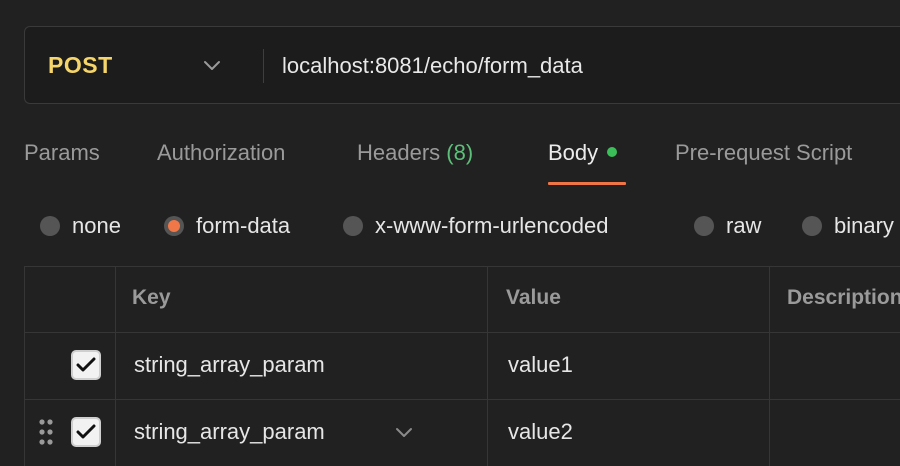  What do you see at coordinates (540, 432) in the screenshot?
I see `row-value-input: value2` at bounding box center [540, 432].